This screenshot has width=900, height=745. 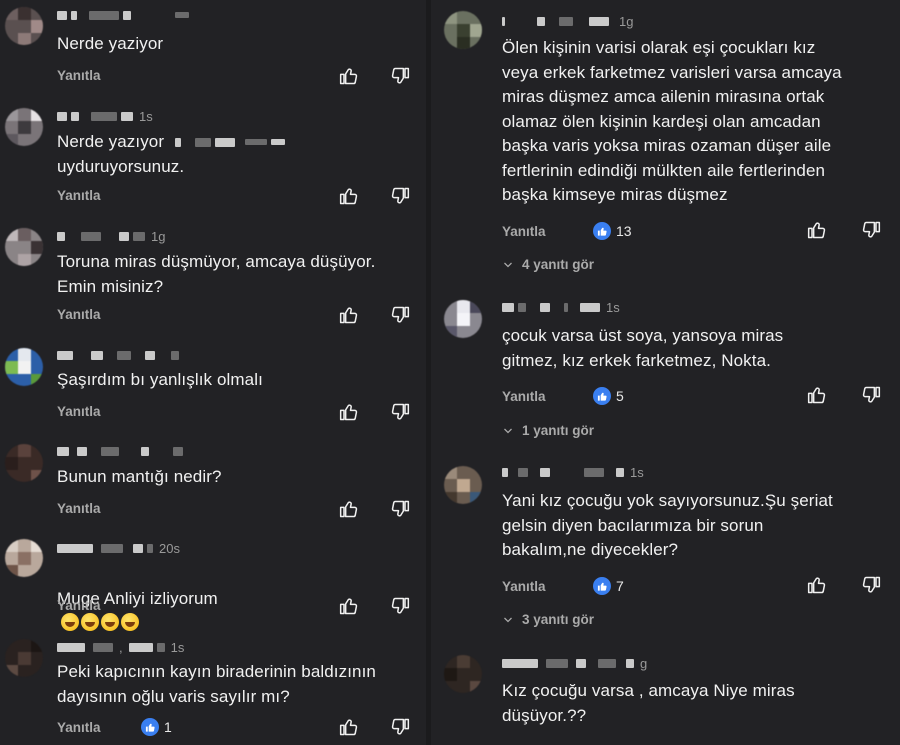 I want to click on view-replies-label: 1 yanıtı gör, so click(x=558, y=430).